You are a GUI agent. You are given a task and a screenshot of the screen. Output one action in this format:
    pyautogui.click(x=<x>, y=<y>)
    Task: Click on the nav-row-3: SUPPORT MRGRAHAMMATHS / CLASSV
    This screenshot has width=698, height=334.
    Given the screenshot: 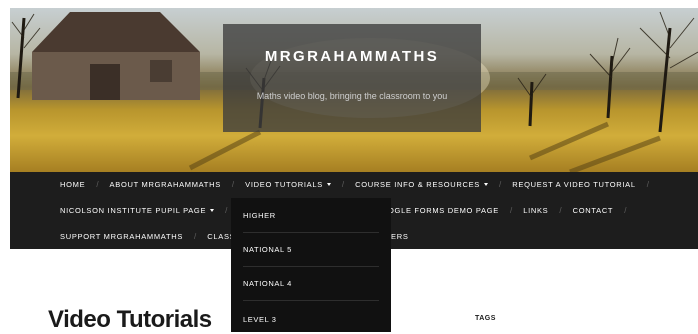 What is the action you would take?
    pyautogui.click(x=150, y=236)
    